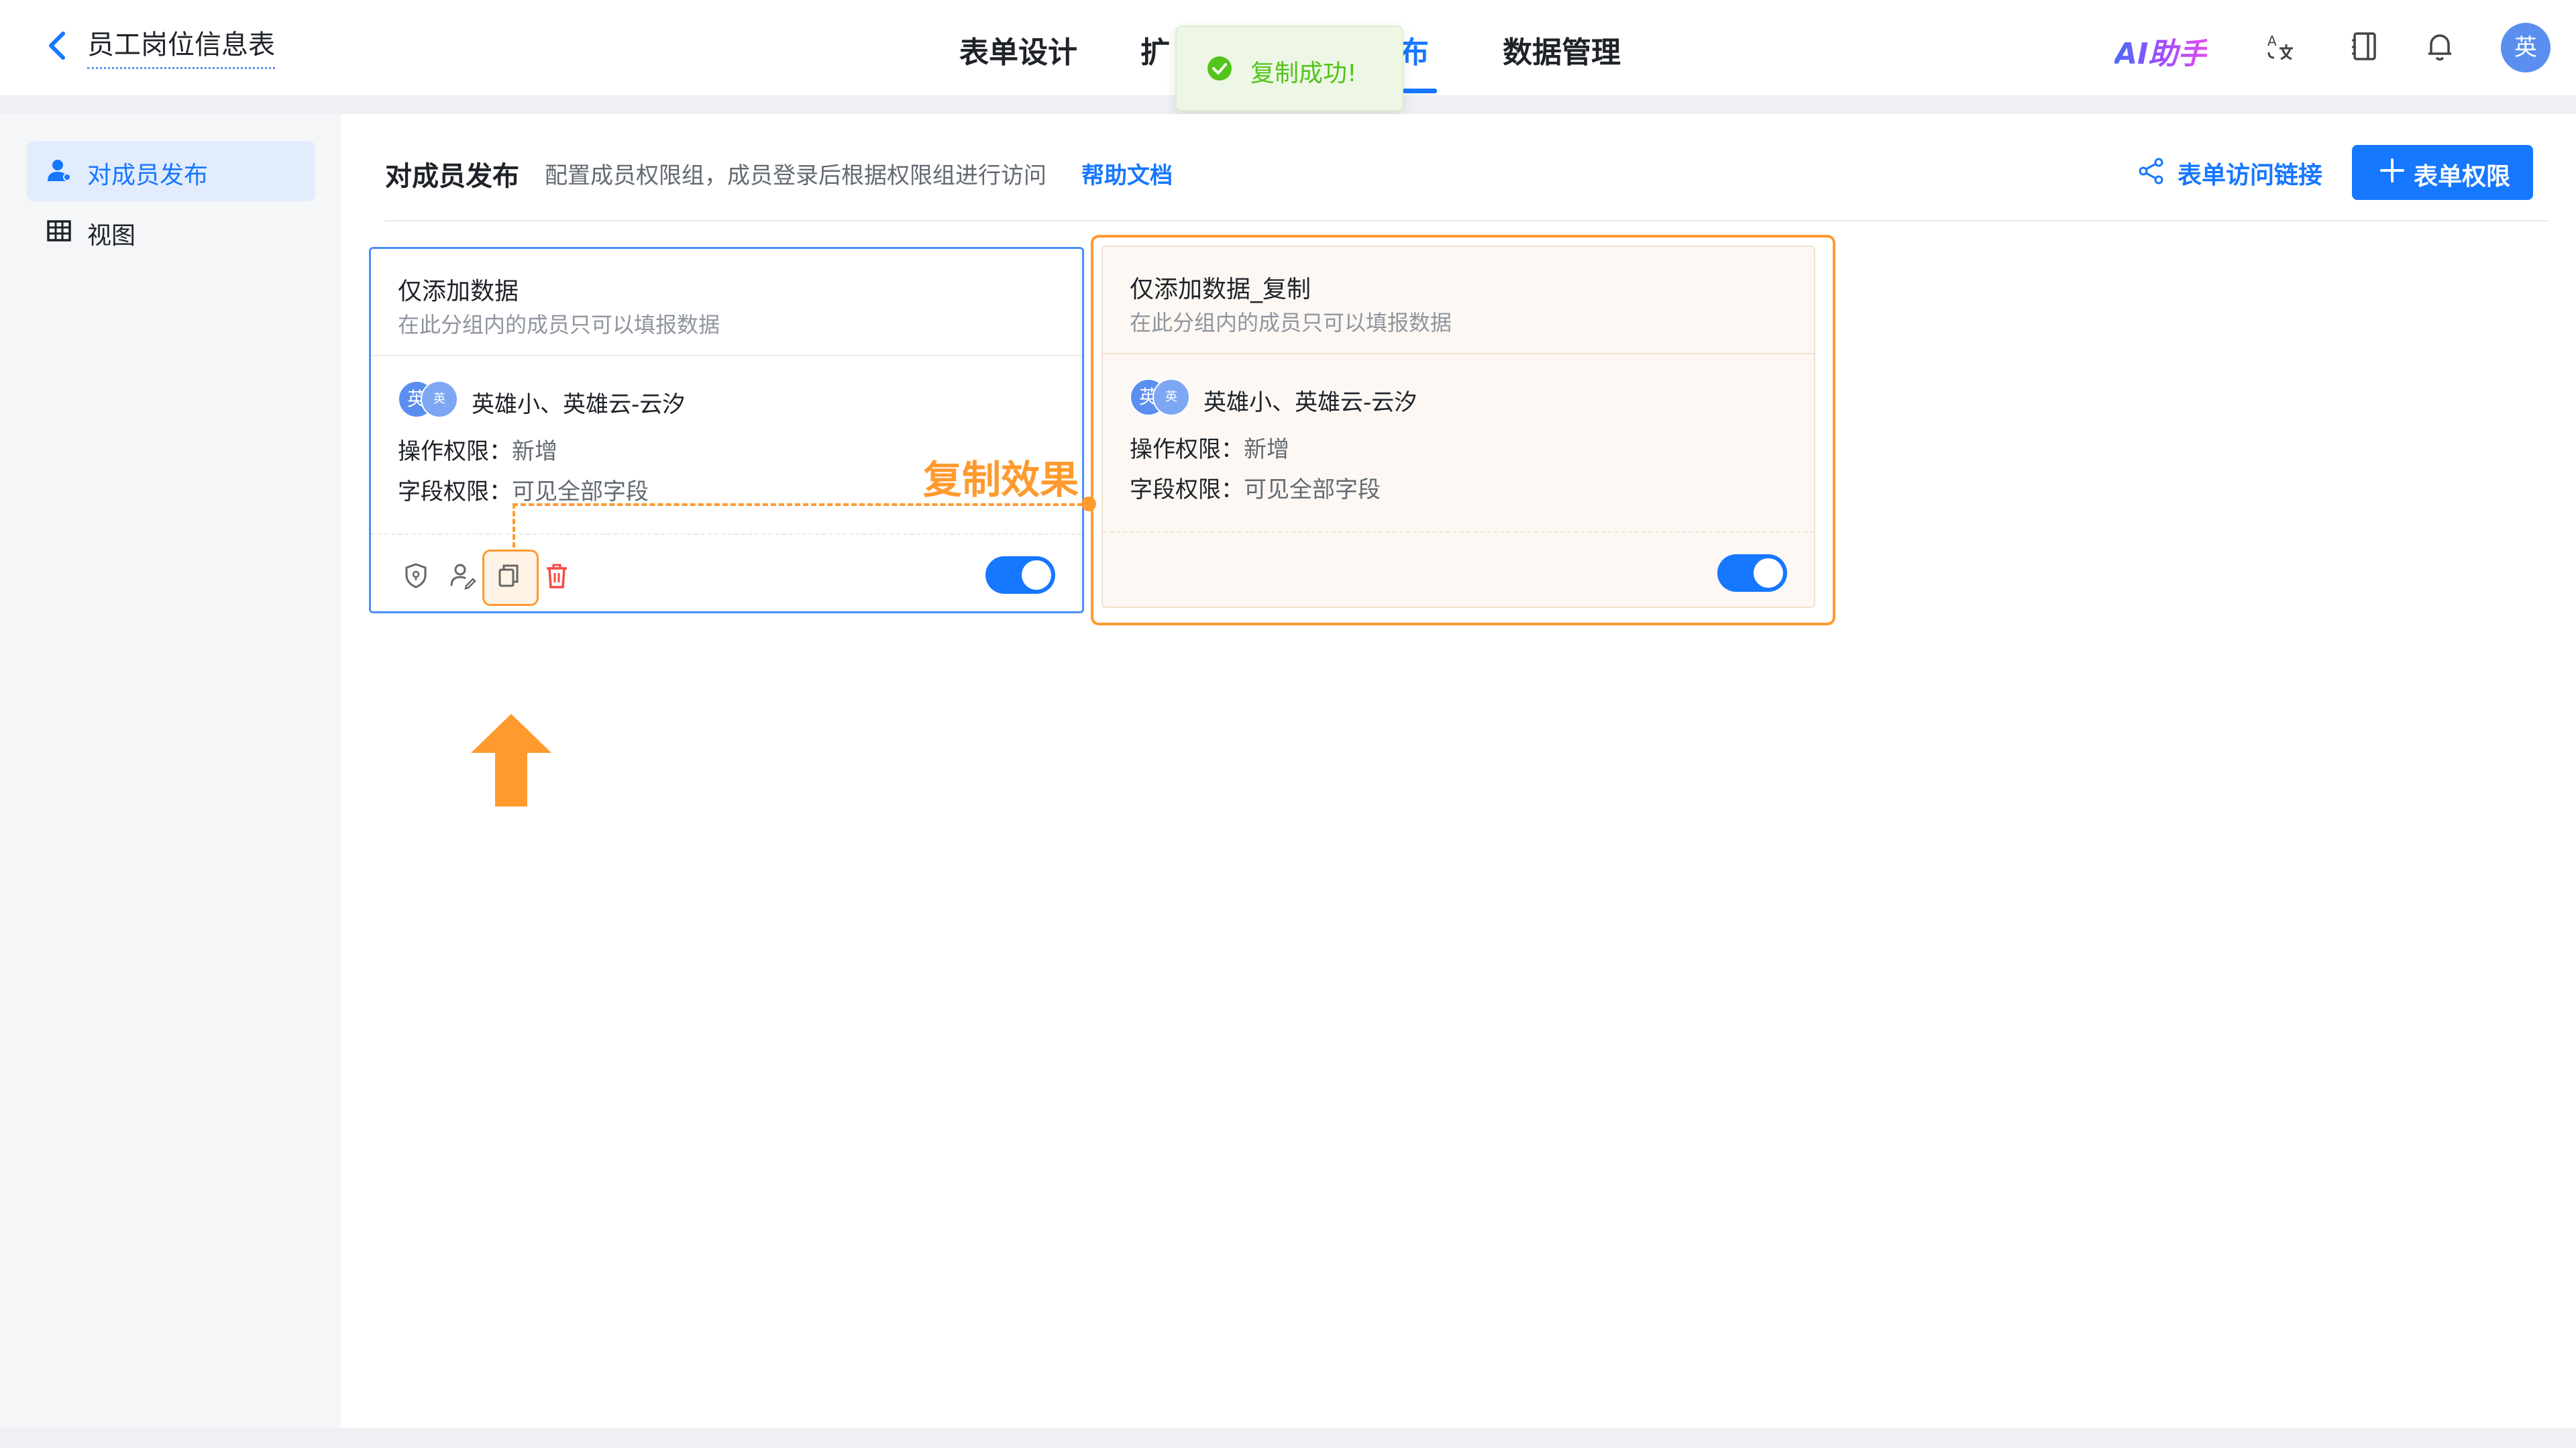 Image resolution: width=2576 pixels, height=1448 pixels. I want to click on active-tab-indicator, so click(1418, 91).